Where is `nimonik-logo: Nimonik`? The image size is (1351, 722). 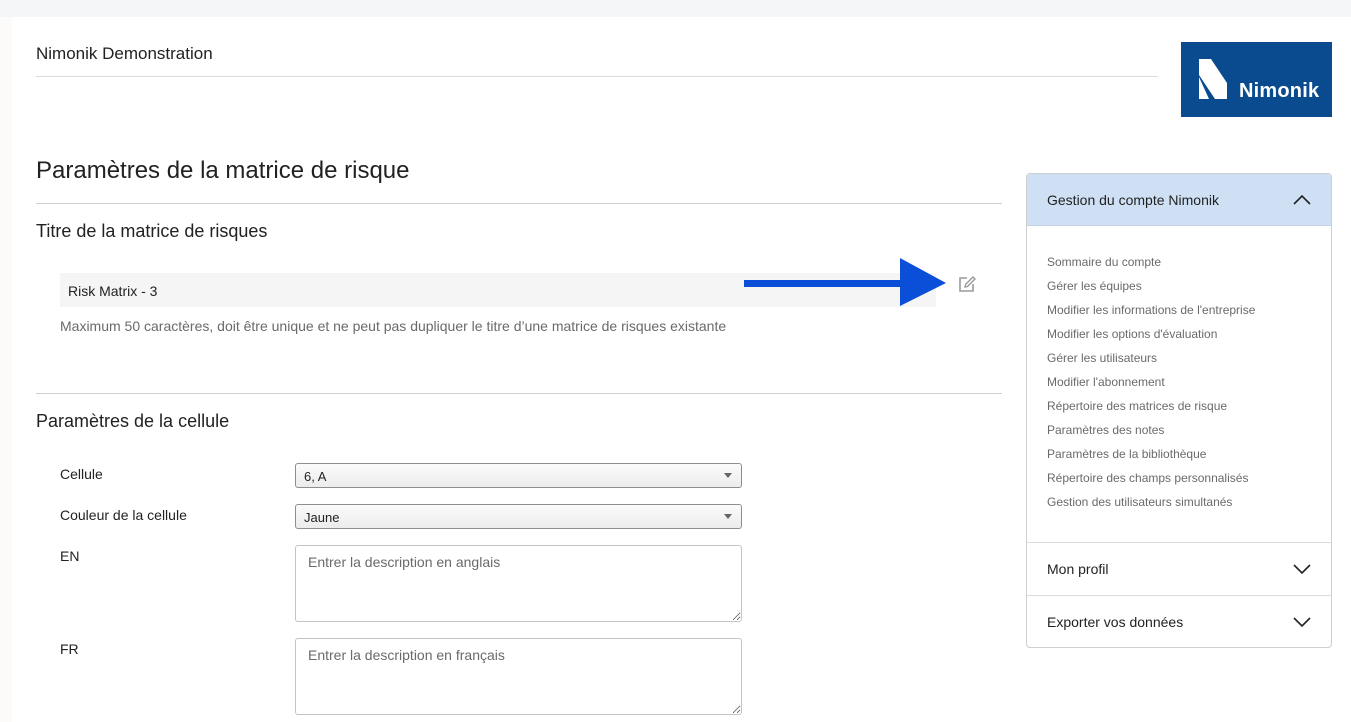
nimonik-logo: Nimonik is located at coordinates (1256, 79).